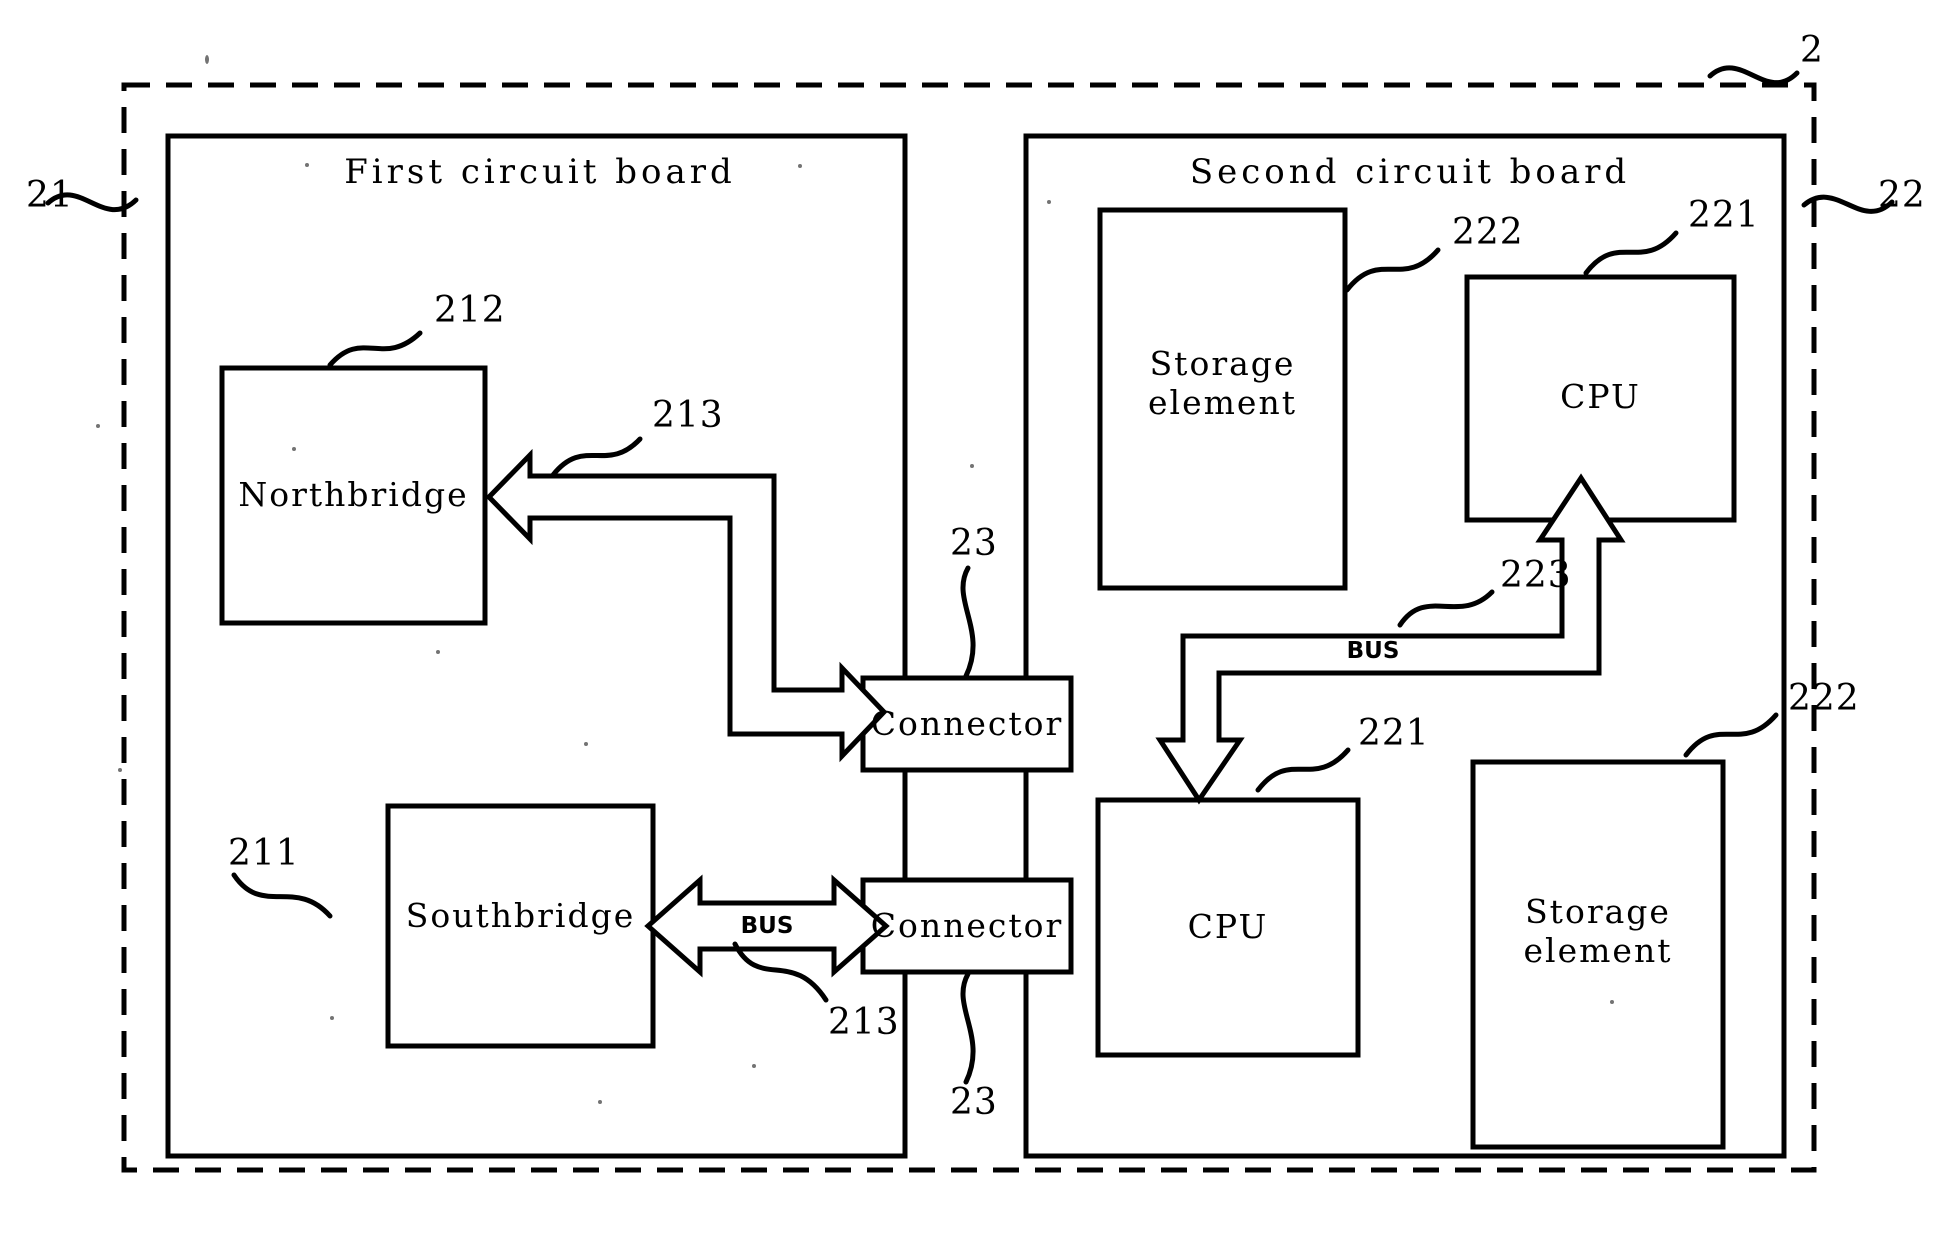 The height and width of the screenshot is (1260, 1933). What do you see at coordinates (967, 926) in the screenshot?
I see `connector-bottom-block` at bounding box center [967, 926].